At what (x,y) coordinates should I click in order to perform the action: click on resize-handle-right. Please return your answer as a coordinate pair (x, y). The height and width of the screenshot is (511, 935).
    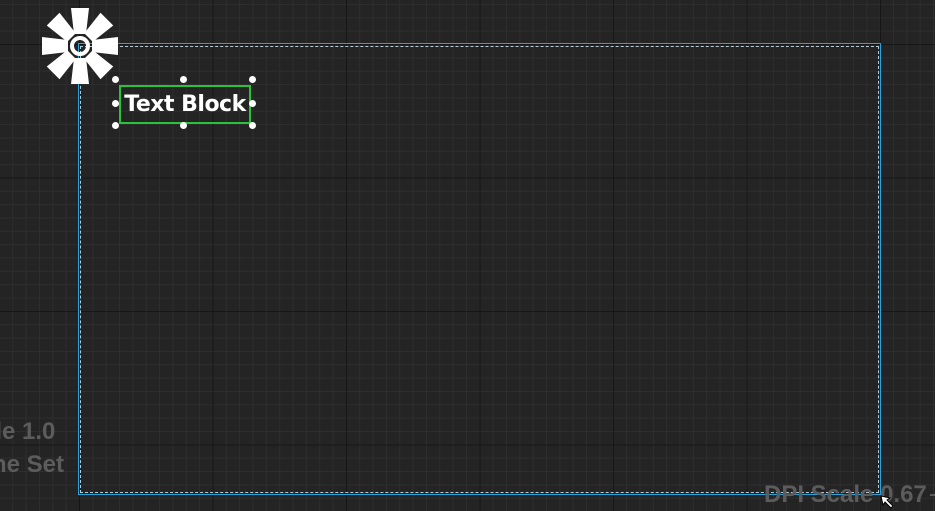
    Looking at the image, I should click on (252, 103).